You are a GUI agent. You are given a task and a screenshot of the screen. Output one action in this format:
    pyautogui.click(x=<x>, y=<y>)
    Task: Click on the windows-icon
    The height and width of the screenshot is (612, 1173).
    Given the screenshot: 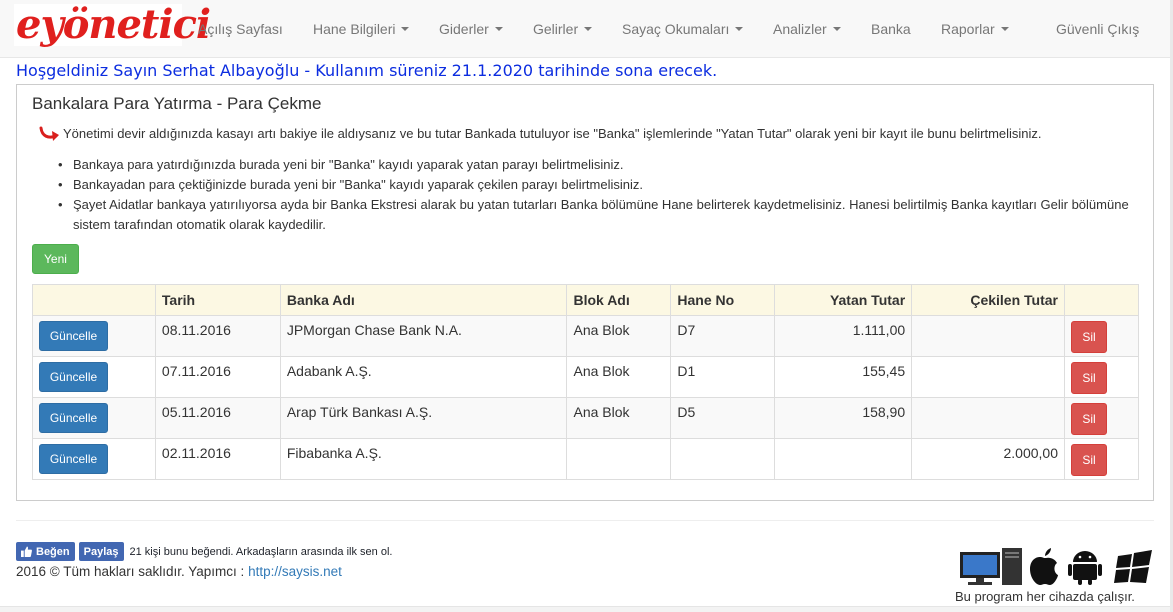 What is the action you would take?
    pyautogui.click(x=1133, y=566)
    